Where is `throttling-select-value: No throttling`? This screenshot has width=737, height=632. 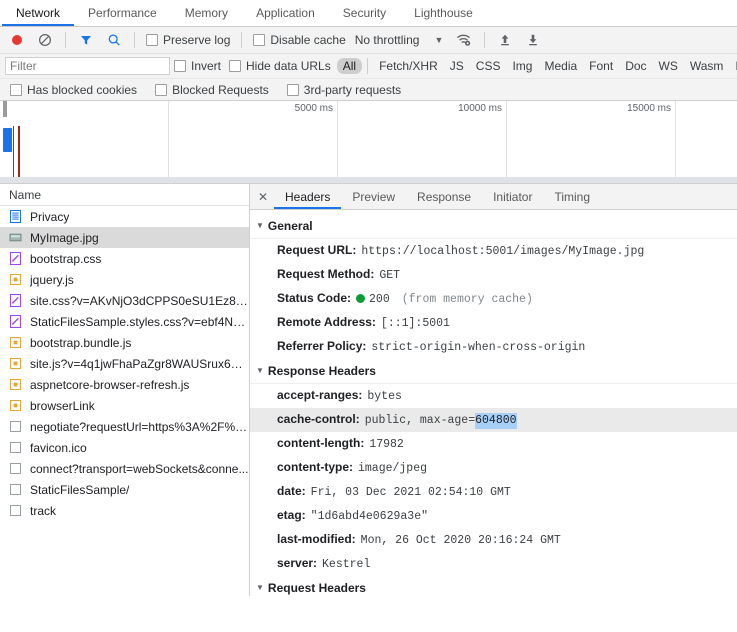
throttling-select-value: No throttling is located at coordinates (387, 40).